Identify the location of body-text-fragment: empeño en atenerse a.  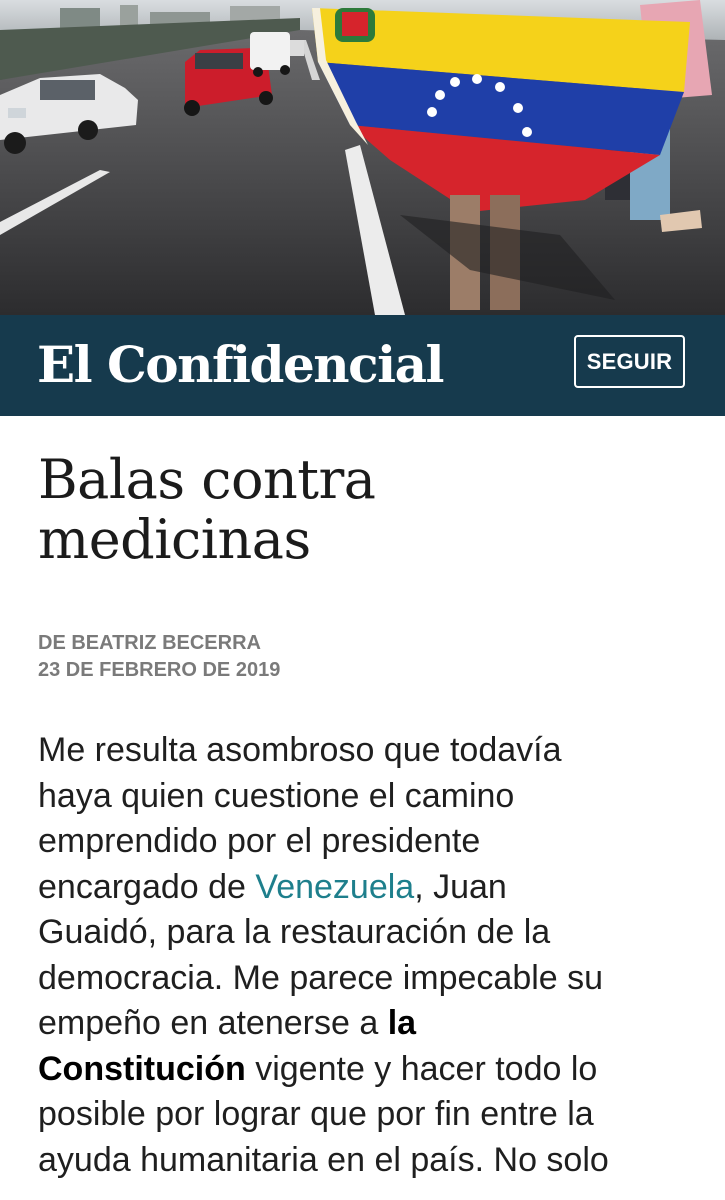
(213, 1023).